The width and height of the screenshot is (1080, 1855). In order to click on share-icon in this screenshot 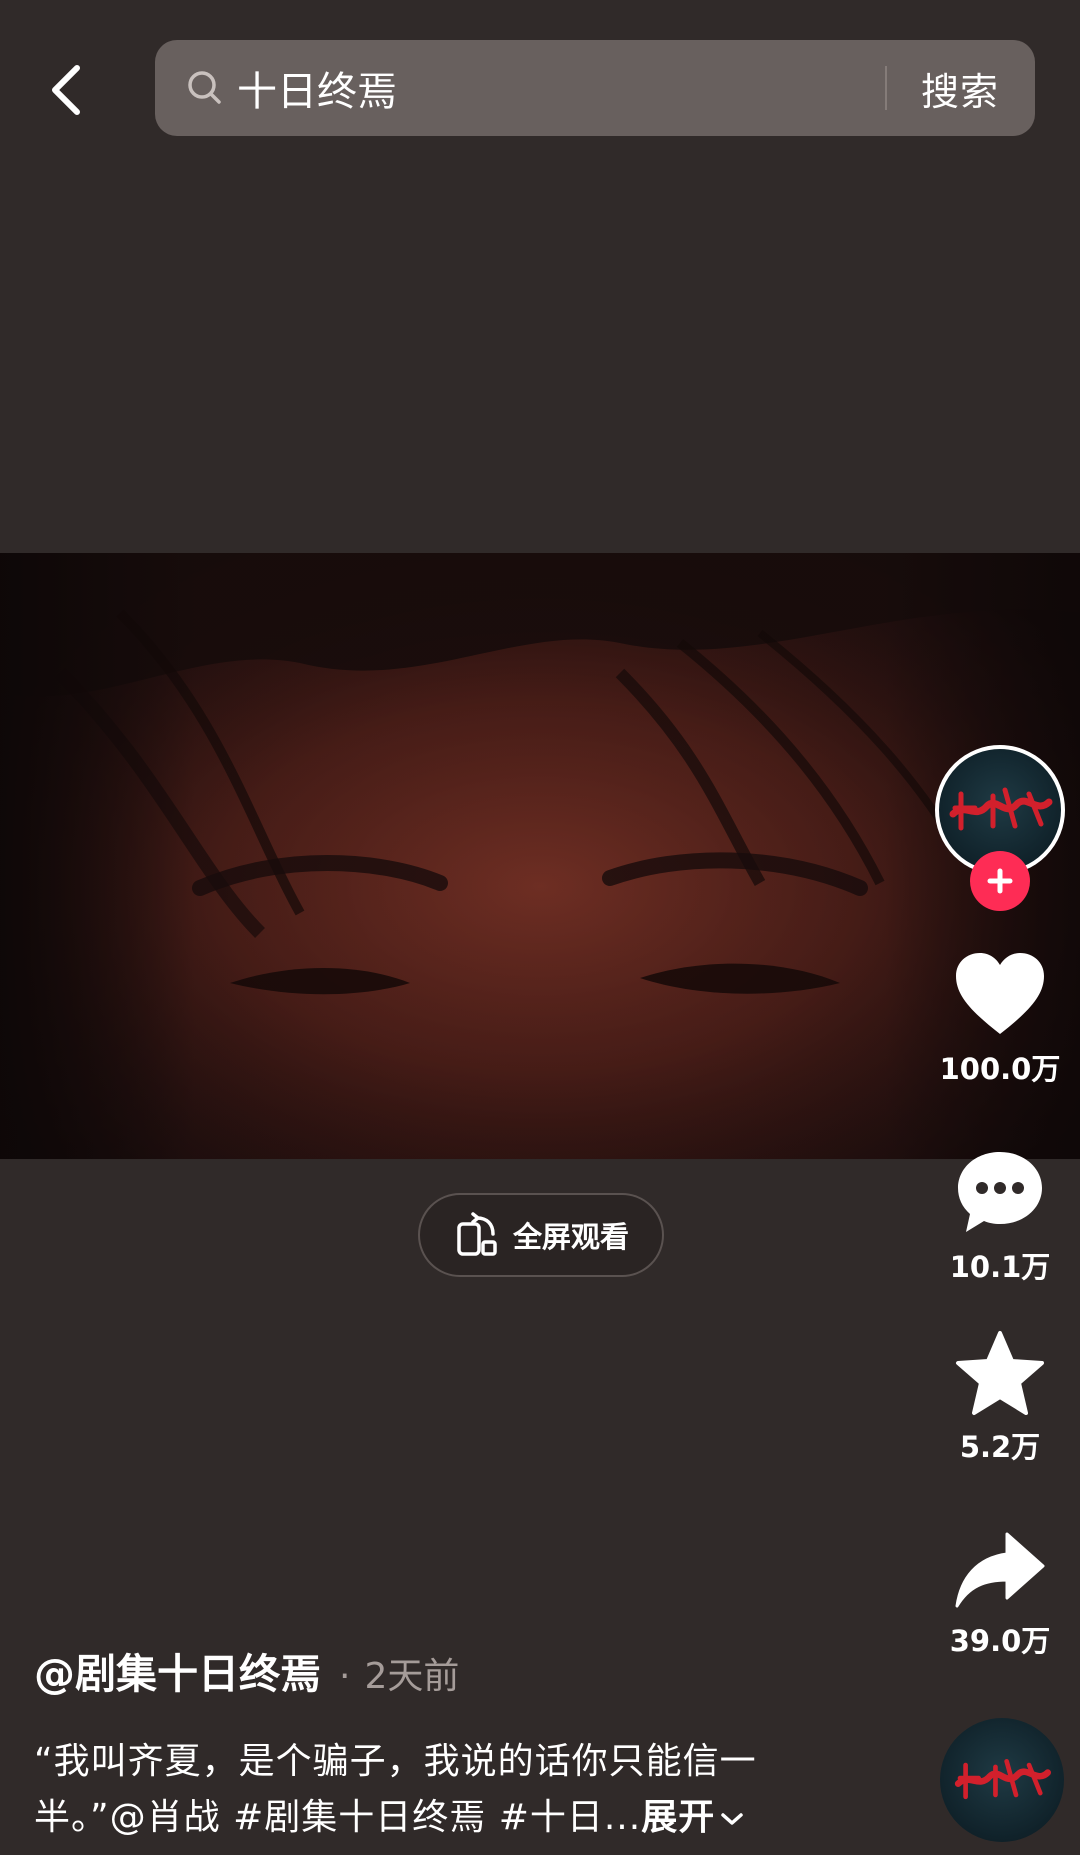, I will do `click(1000, 1570)`.